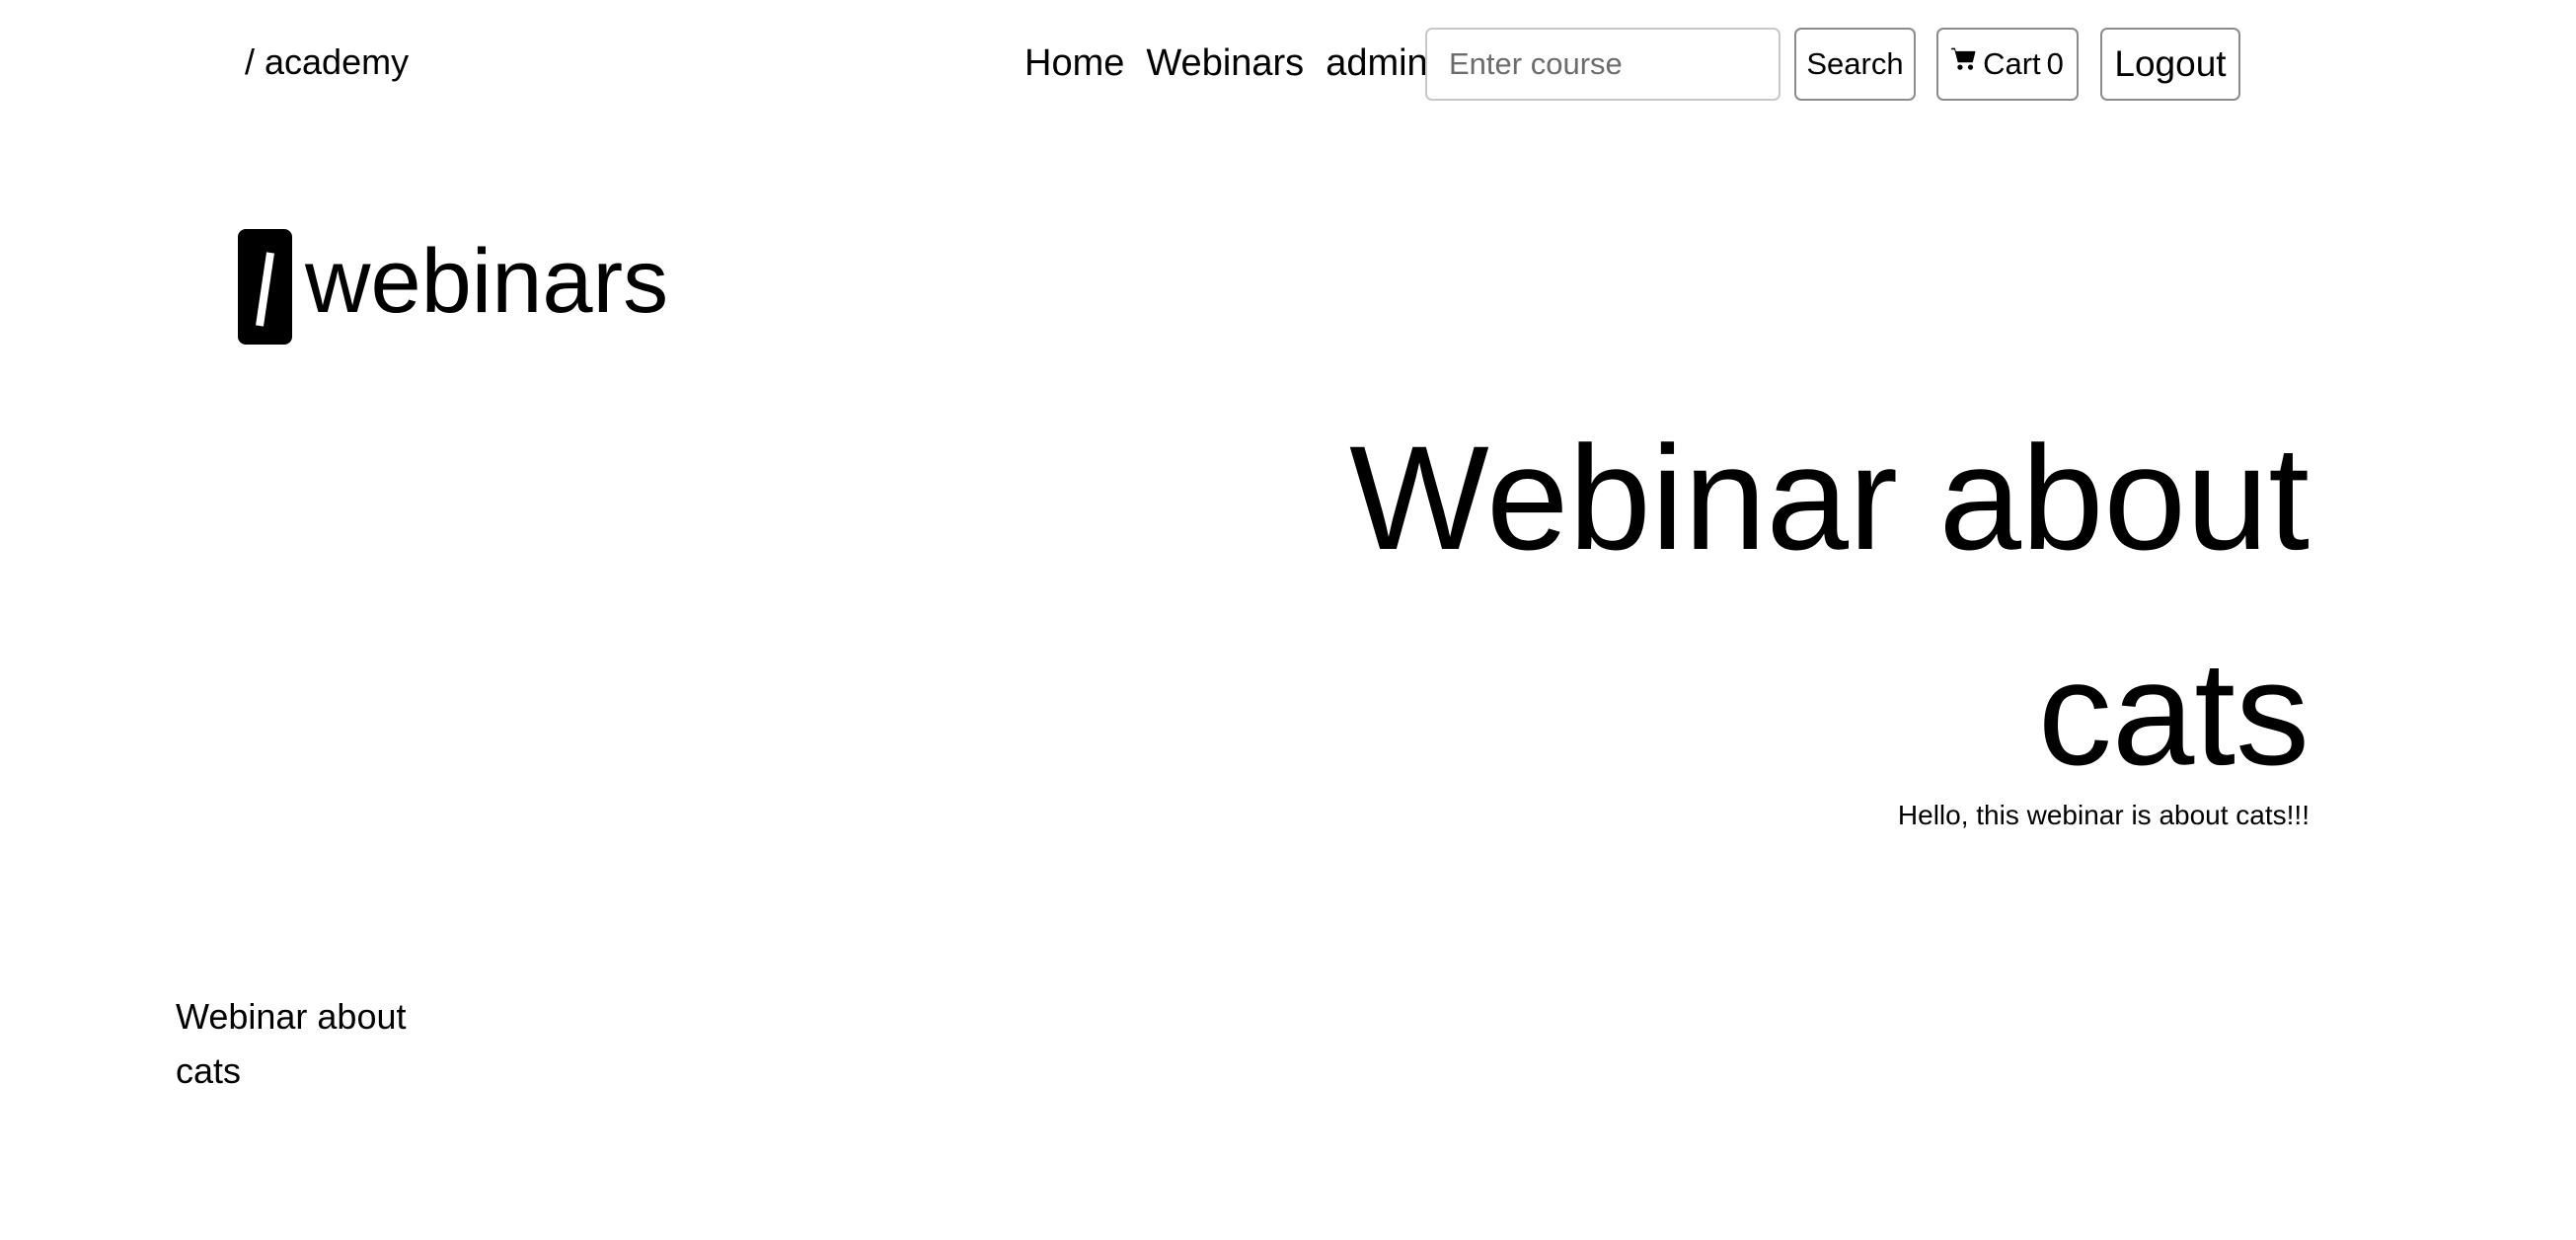  I want to click on hero-title: Webinar about cats, so click(1829, 606).